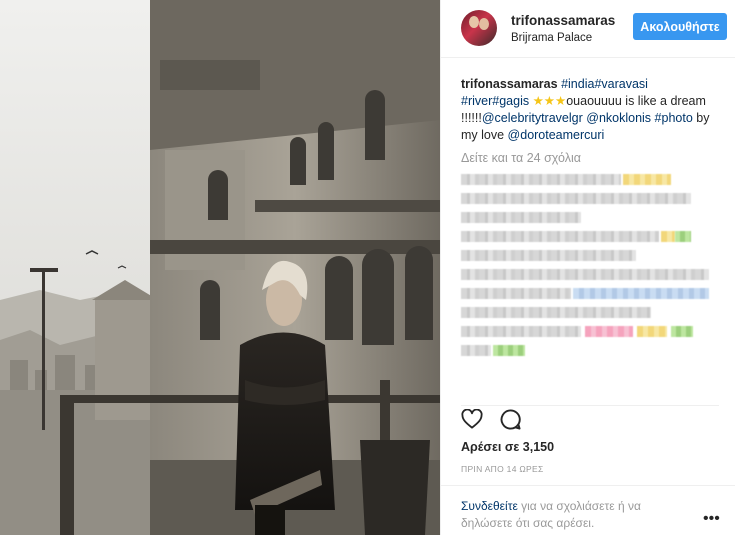 The image size is (735, 536). Describe the element at coordinates (507, 447) in the screenshot. I see `likes-count: Αρέσει σε 3,150` at that location.